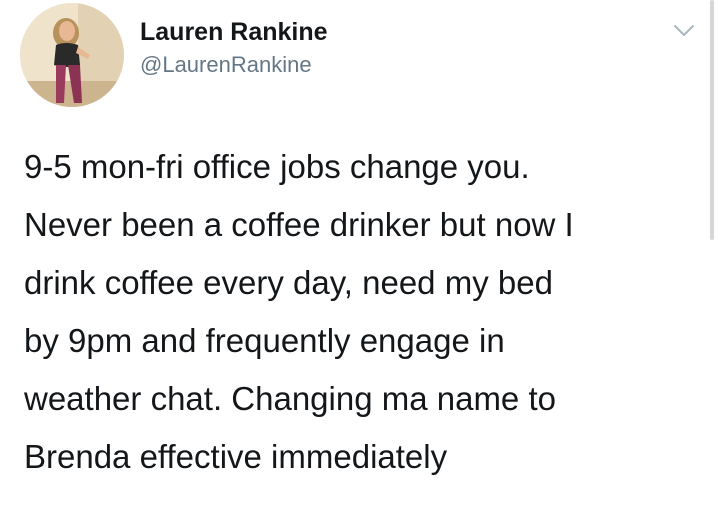  I want to click on tweet-text-line: by 9pm and frequently engage in, so click(264, 340).